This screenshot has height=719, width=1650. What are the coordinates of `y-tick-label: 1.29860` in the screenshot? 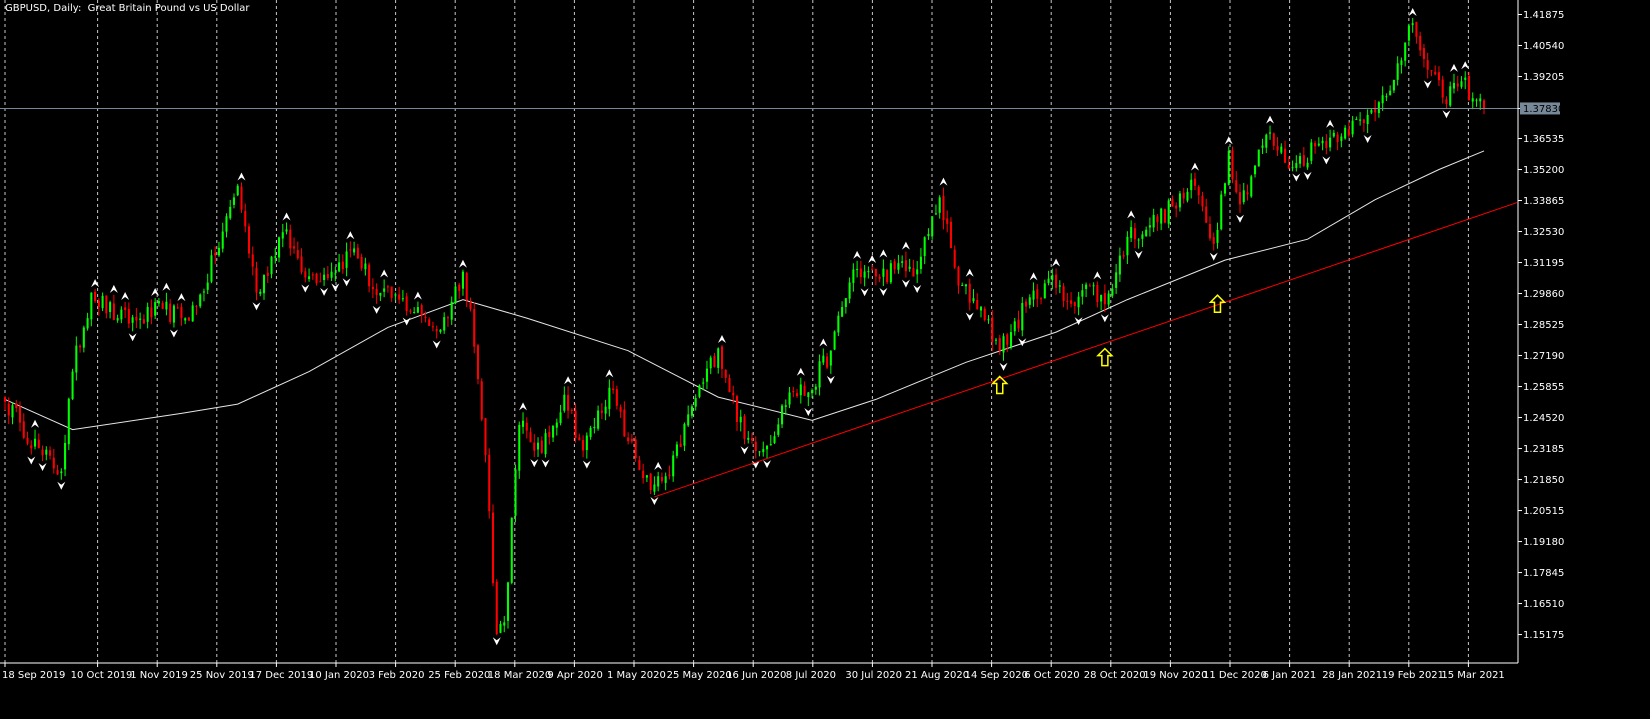 It's located at (1543, 294).